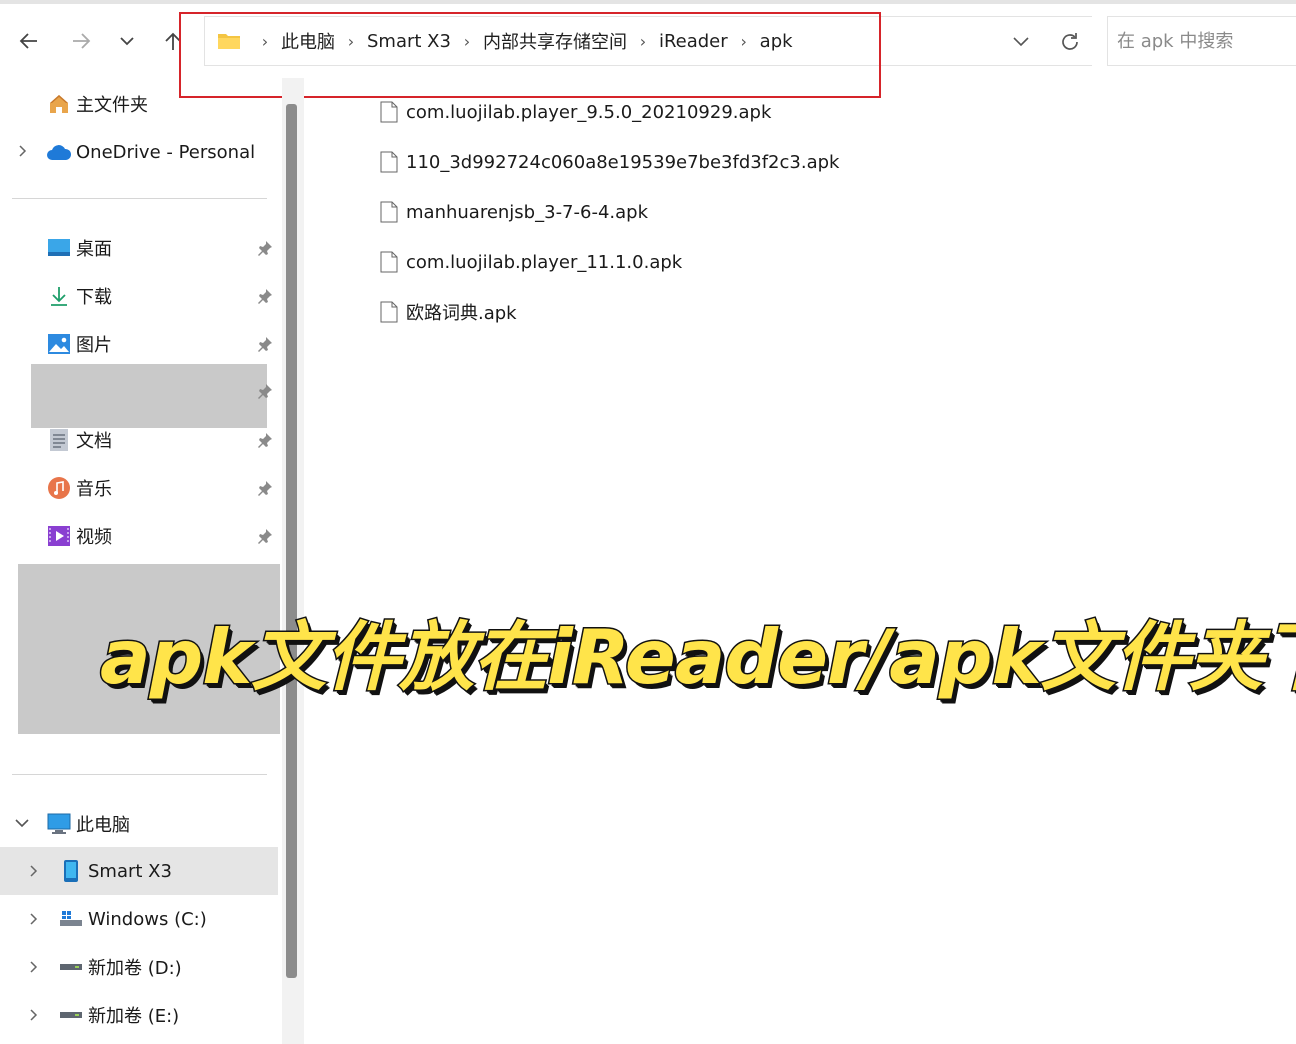 The image size is (1296, 1044). What do you see at coordinates (134, 1016) in the screenshot?
I see `sidebar-item-label: 新加卷 (E:)` at bounding box center [134, 1016].